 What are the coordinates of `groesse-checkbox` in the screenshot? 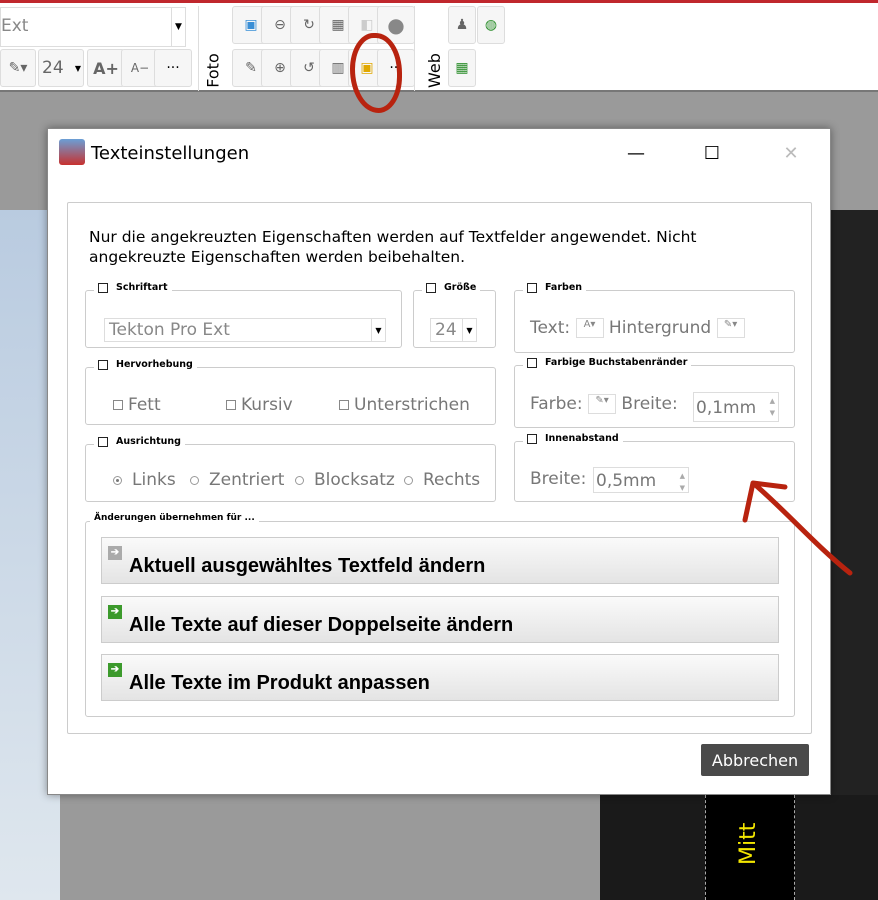 It's located at (431, 287).